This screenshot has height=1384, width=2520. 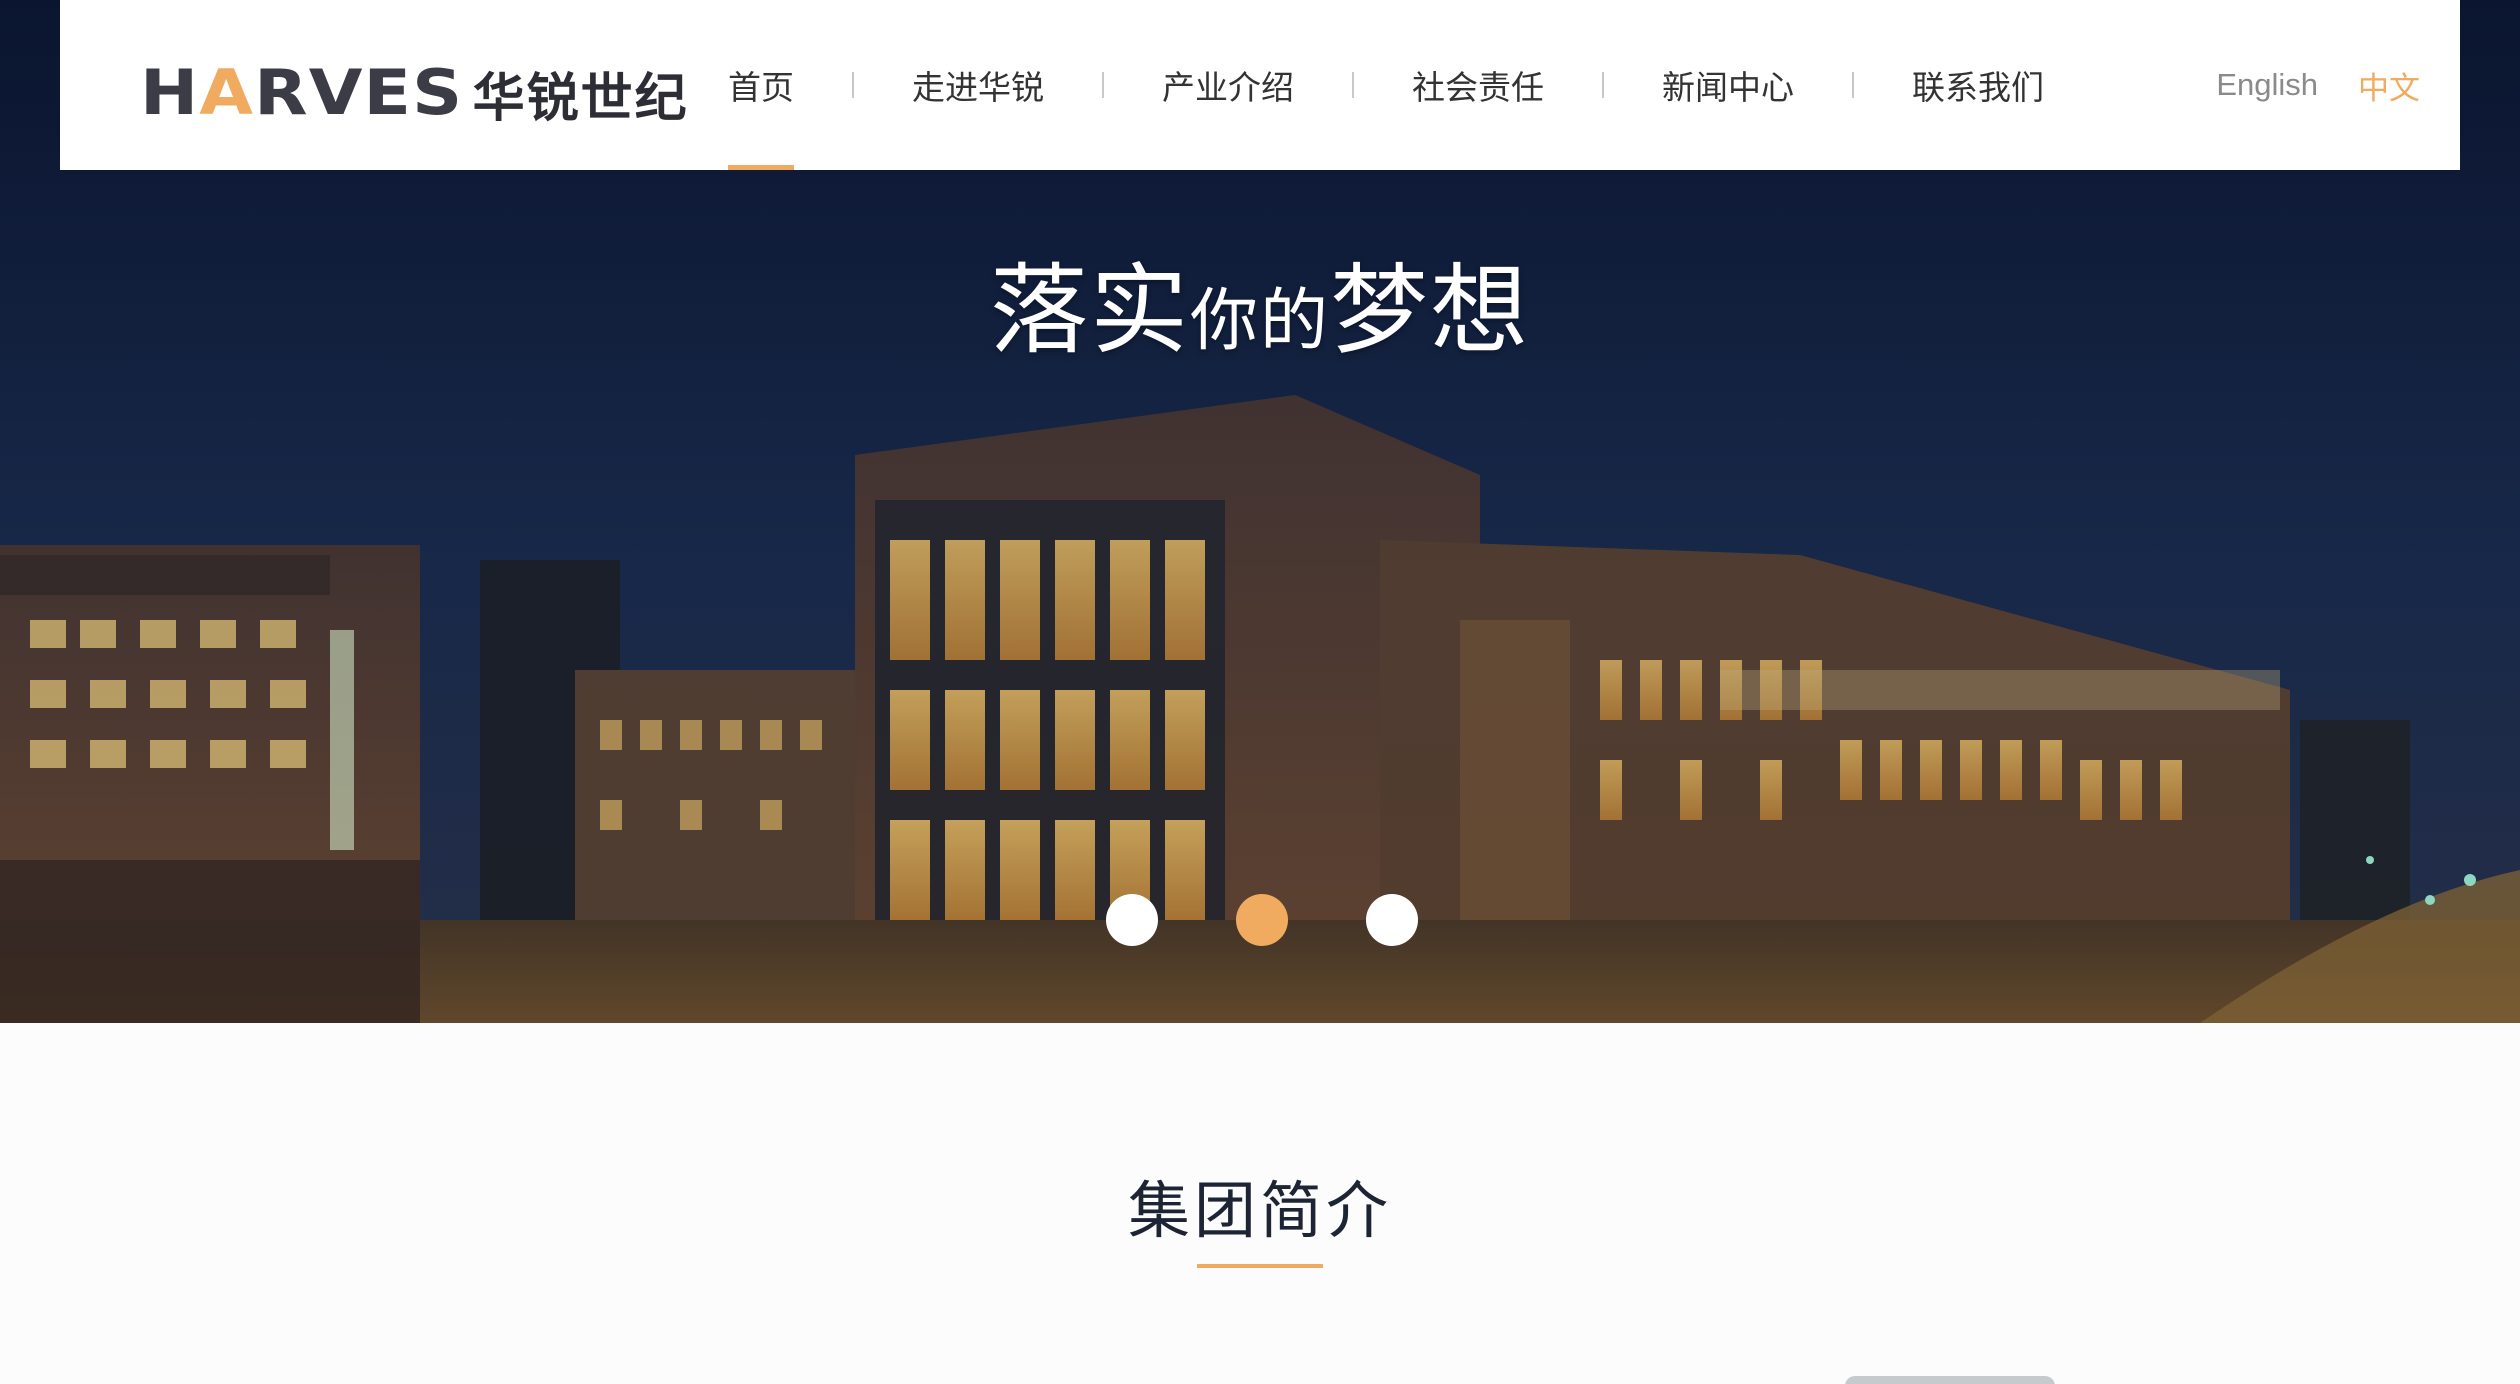 What do you see at coordinates (1728, 85) in the screenshot?
I see `nav-item-news: 新闻中心` at bounding box center [1728, 85].